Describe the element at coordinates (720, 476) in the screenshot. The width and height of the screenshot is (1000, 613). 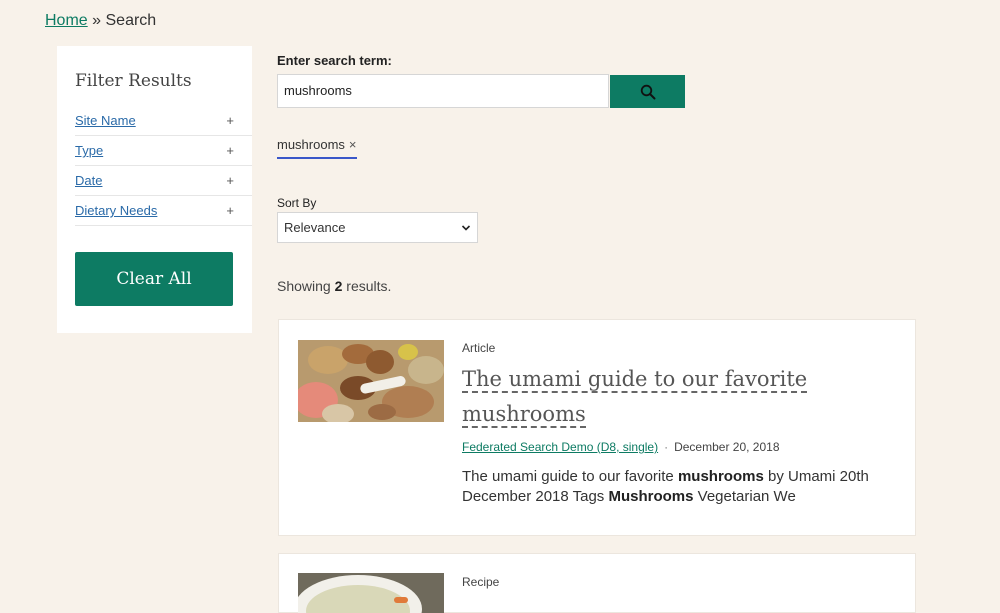
I see `snippet-highlight: mushrooms` at that location.